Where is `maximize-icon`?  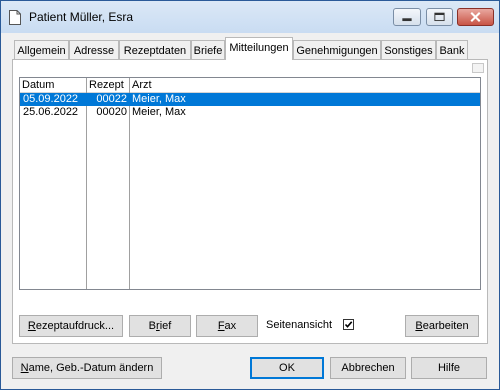 maximize-icon is located at coordinates (439, 17).